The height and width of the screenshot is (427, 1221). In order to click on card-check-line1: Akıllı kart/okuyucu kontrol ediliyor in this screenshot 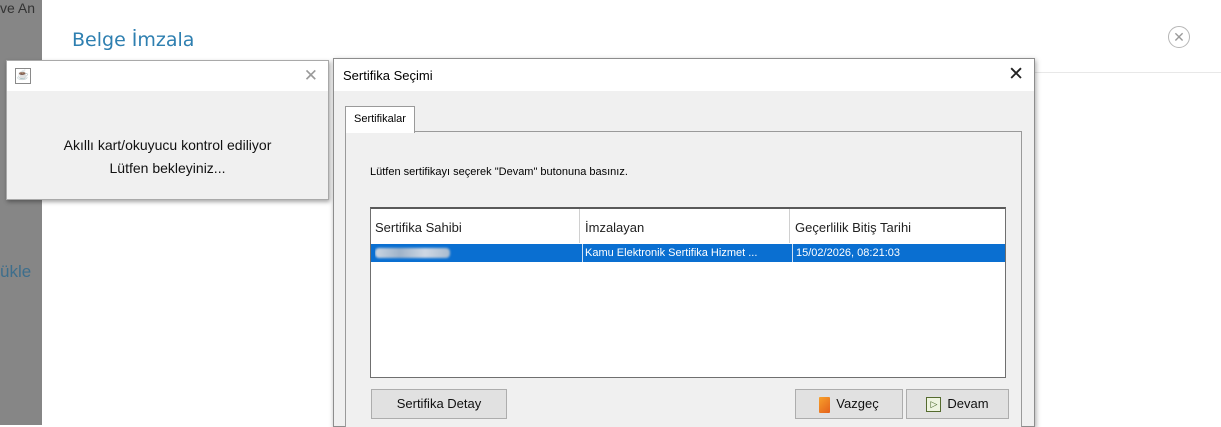, I will do `click(167, 145)`.